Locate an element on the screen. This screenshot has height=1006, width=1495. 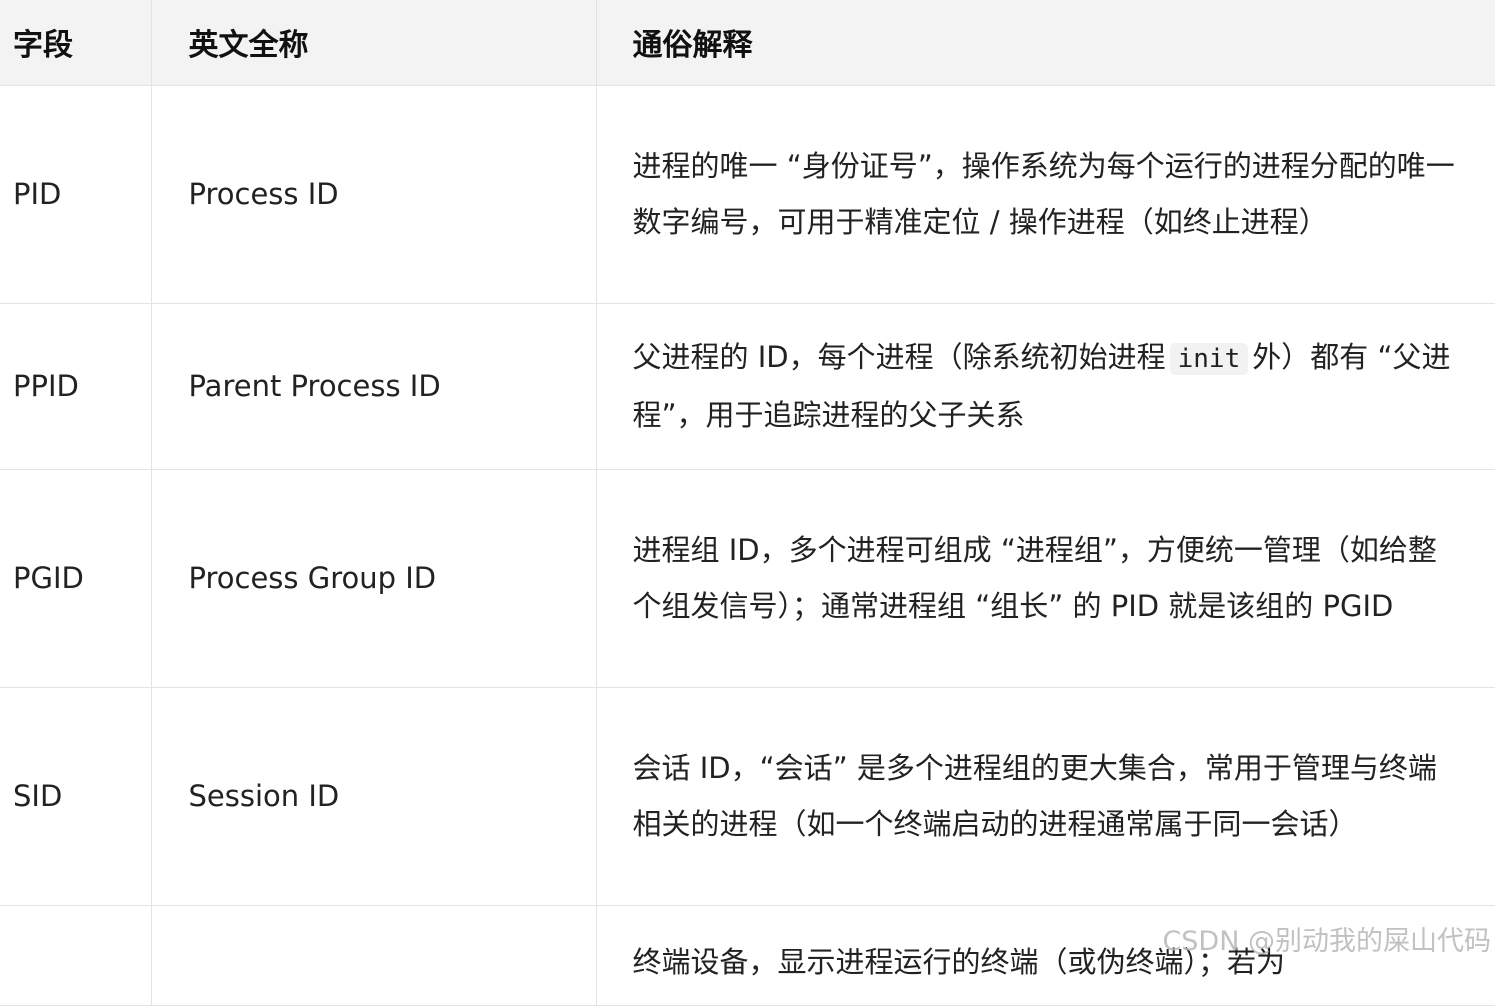
inline-code: init is located at coordinates (1209, 359).